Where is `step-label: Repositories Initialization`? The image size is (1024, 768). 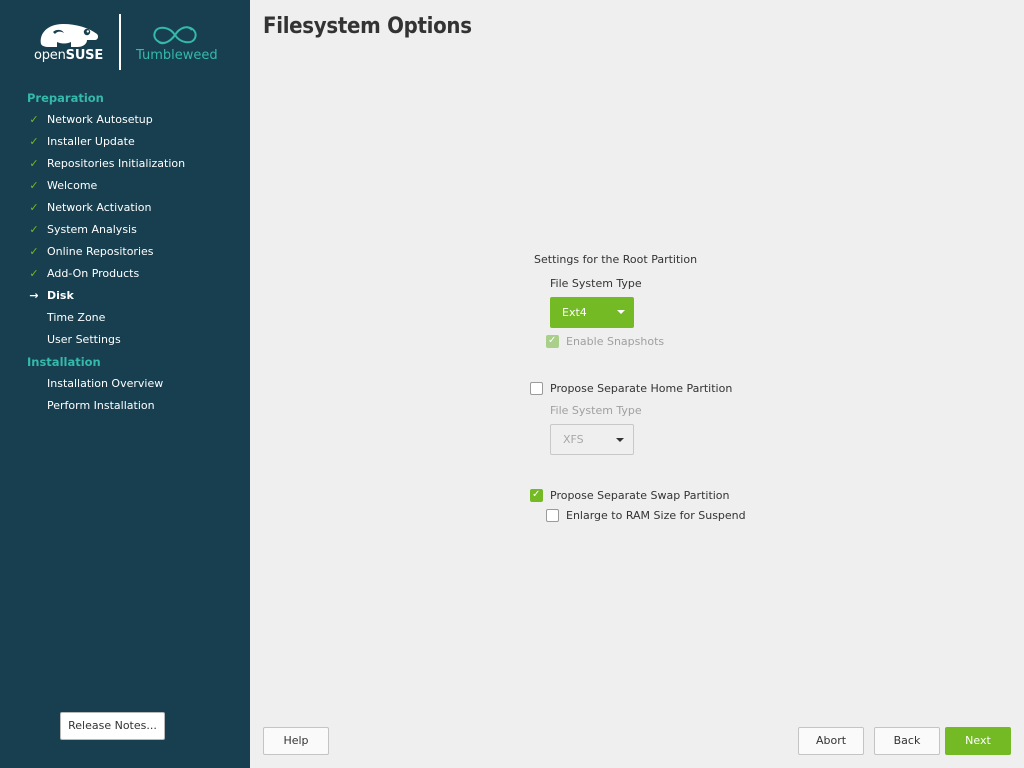
step-label: Repositories Initialization is located at coordinates (116, 163).